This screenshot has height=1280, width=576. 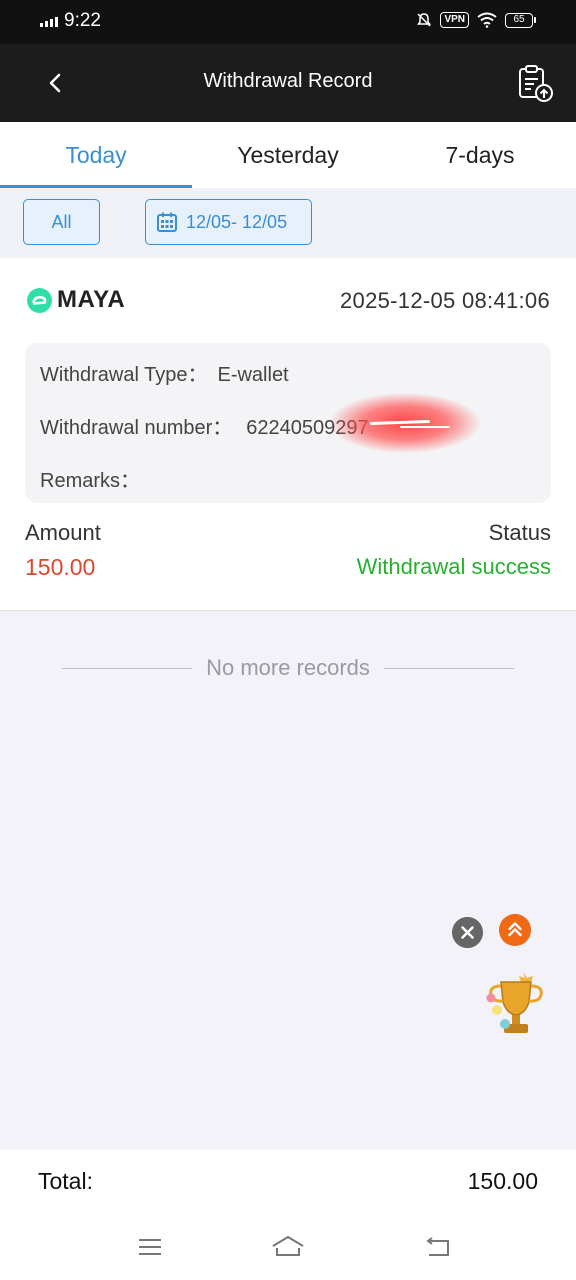 What do you see at coordinates (438, 1247) in the screenshot?
I see `back-nav-icon` at bounding box center [438, 1247].